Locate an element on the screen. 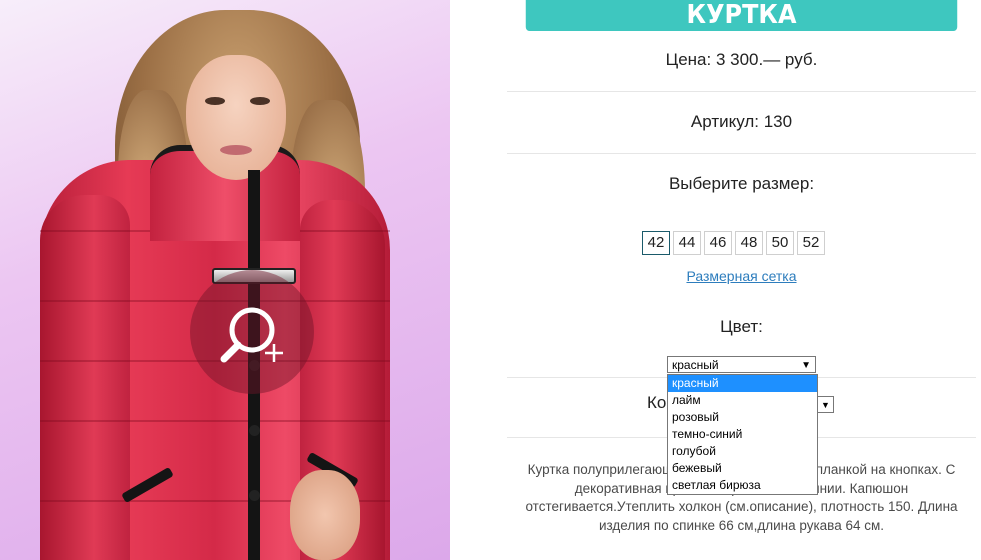 This screenshot has height=560, width=981. color-option-goluboy: голубой is located at coordinates (742, 451).